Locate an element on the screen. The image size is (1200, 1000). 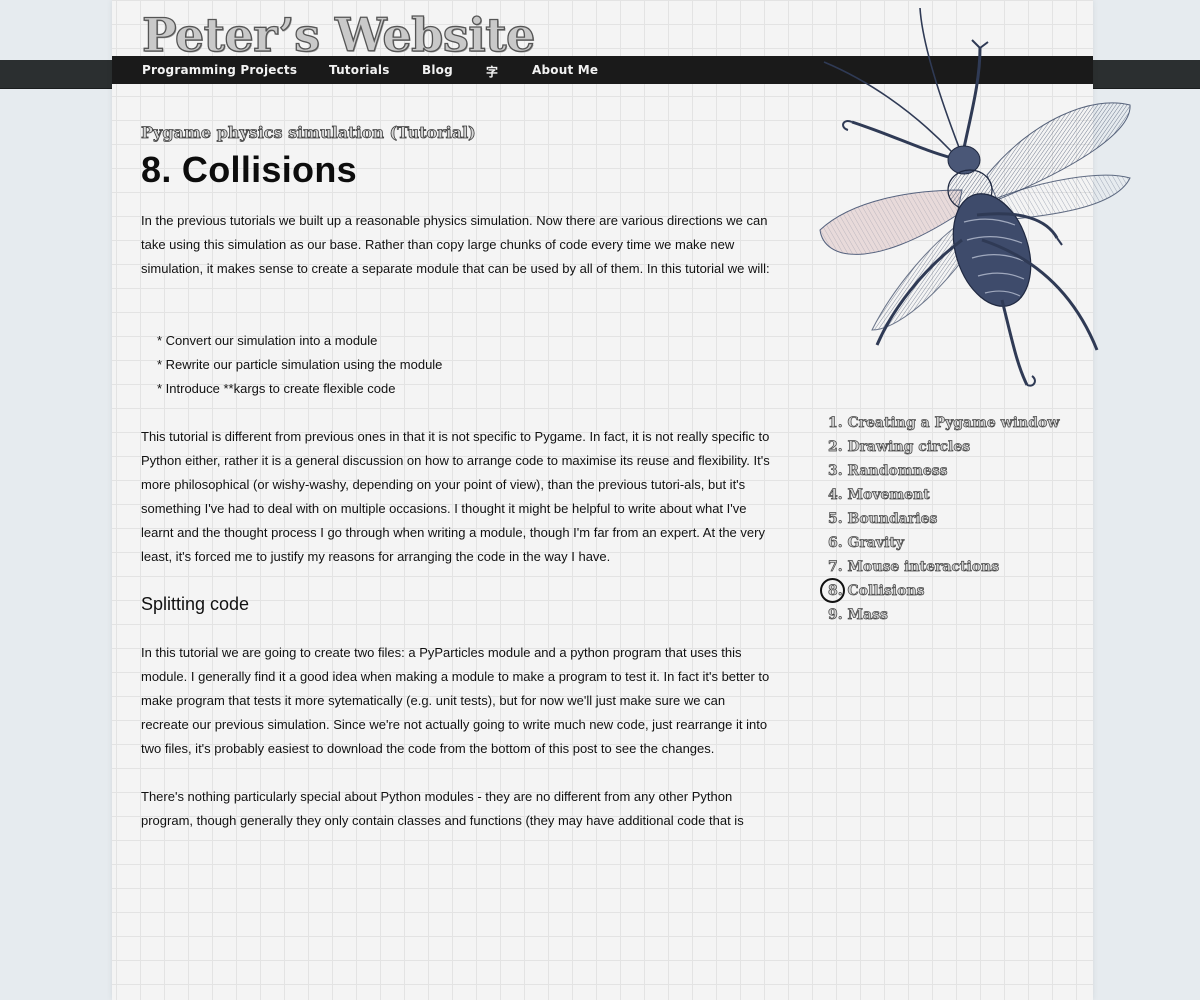
toc-item-1: 1. Creating a Pygame window is located at coordinates (944, 423).